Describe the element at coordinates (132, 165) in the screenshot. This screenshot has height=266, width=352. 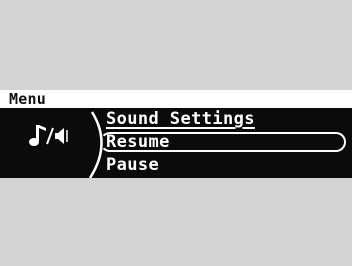
I see `menu-item-pause: Pause` at that location.